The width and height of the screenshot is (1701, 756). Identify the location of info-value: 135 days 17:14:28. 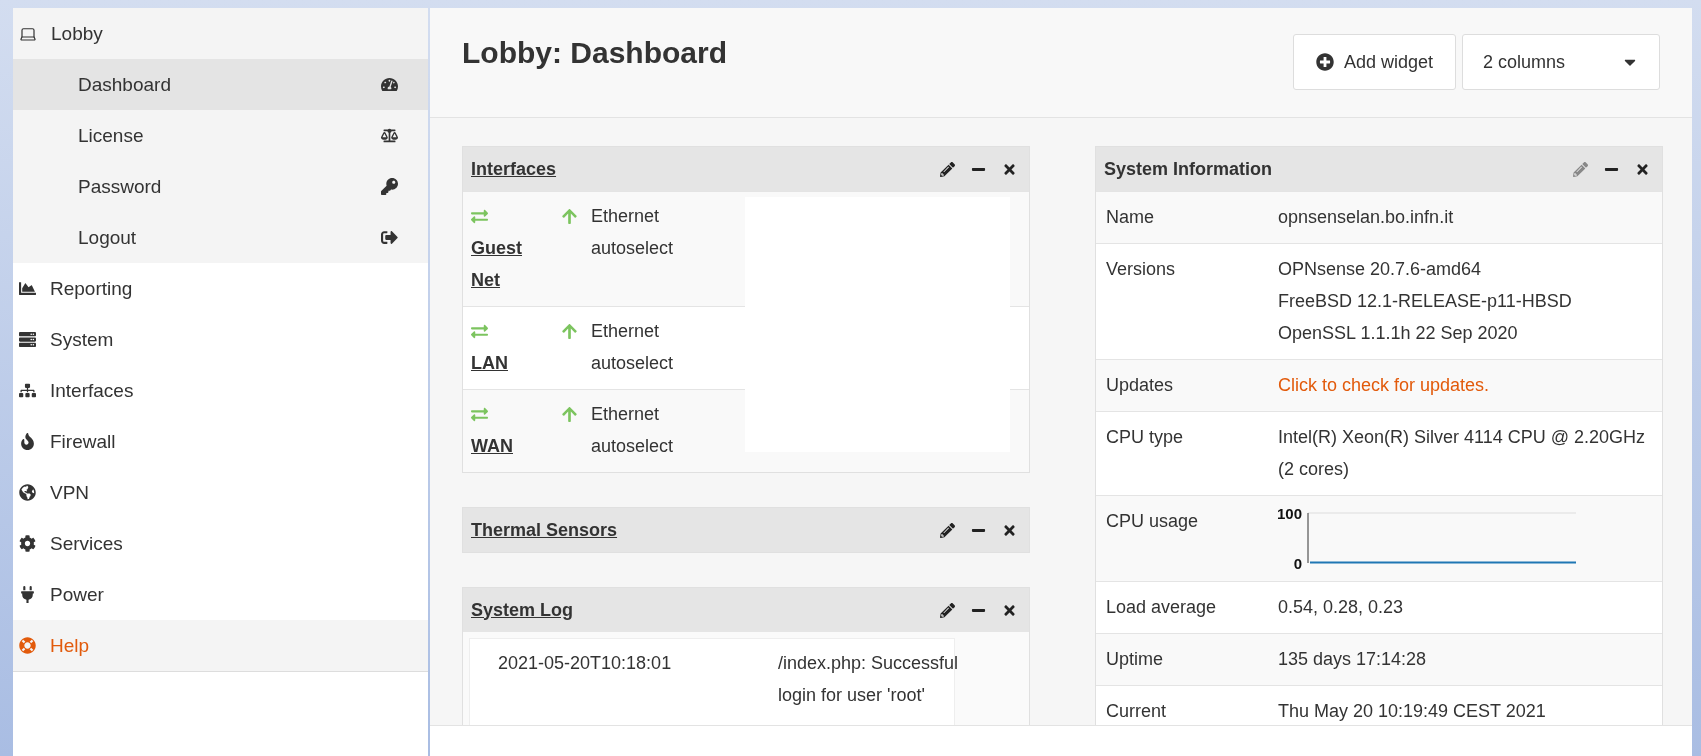
(1353, 659).